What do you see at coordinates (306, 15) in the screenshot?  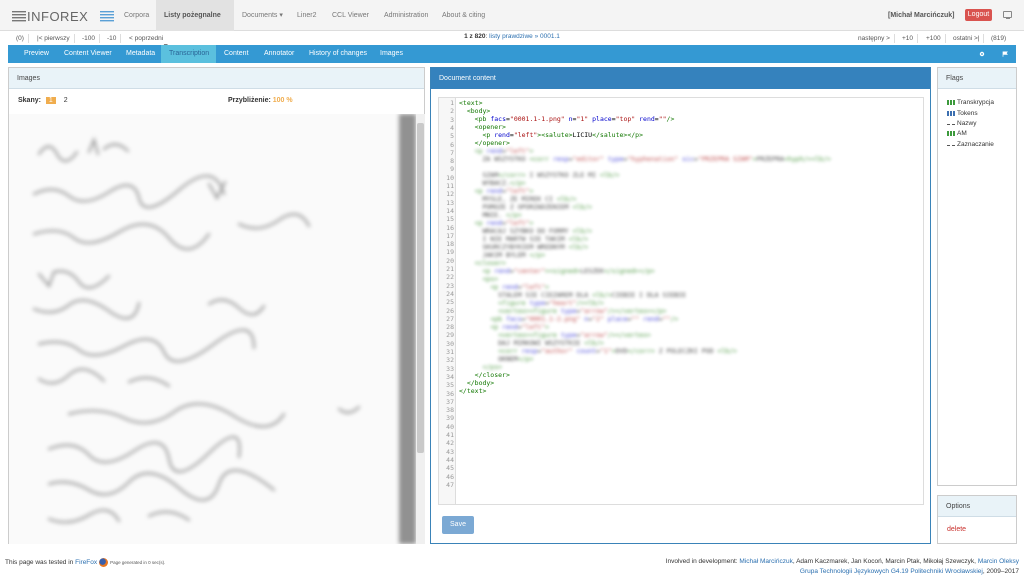 I see `nav-liner2: Liner2` at bounding box center [306, 15].